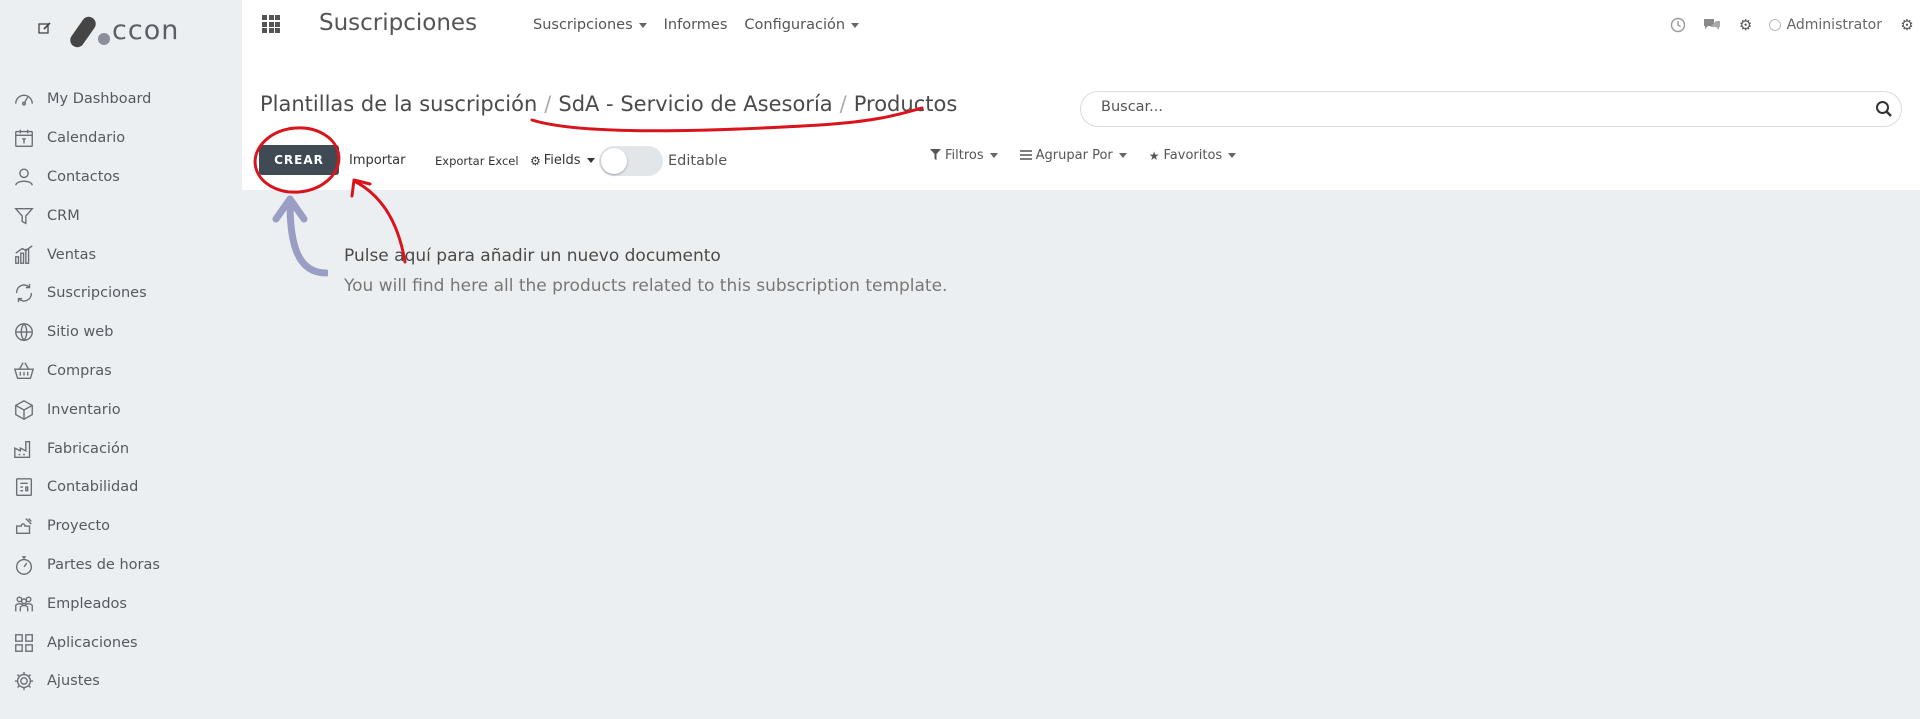  I want to click on sidebar-item-sales: Ventas, so click(86, 254).